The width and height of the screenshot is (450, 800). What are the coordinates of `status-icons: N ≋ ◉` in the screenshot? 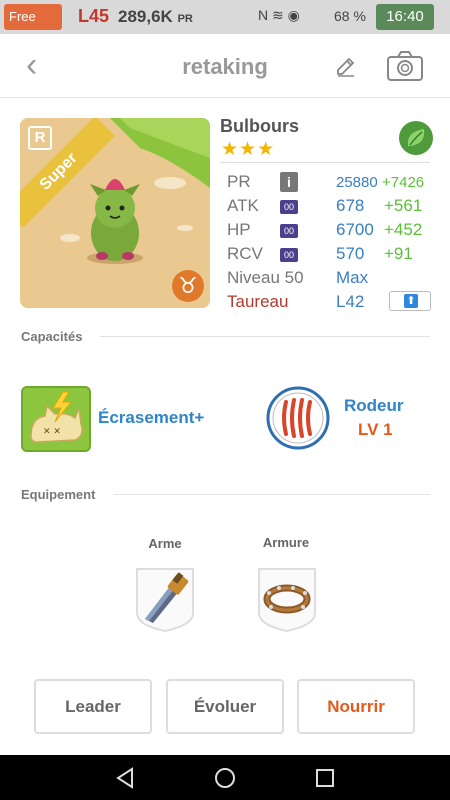 It's located at (279, 15).